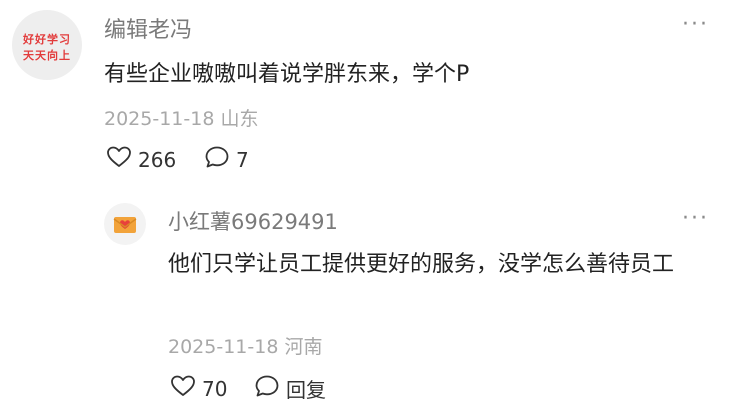 Image resolution: width=748 pixels, height=414 pixels. Describe the element at coordinates (287, 74) in the screenshot. I see `comment-text: 有些企业嗷嗷叫着说学胖东来，学个P` at that location.